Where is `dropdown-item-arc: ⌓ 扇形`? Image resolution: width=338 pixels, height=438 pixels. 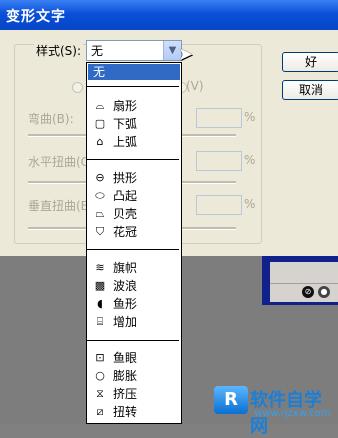 dropdown-item-arc: ⌓ 扇形 is located at coordinates (134, 106).